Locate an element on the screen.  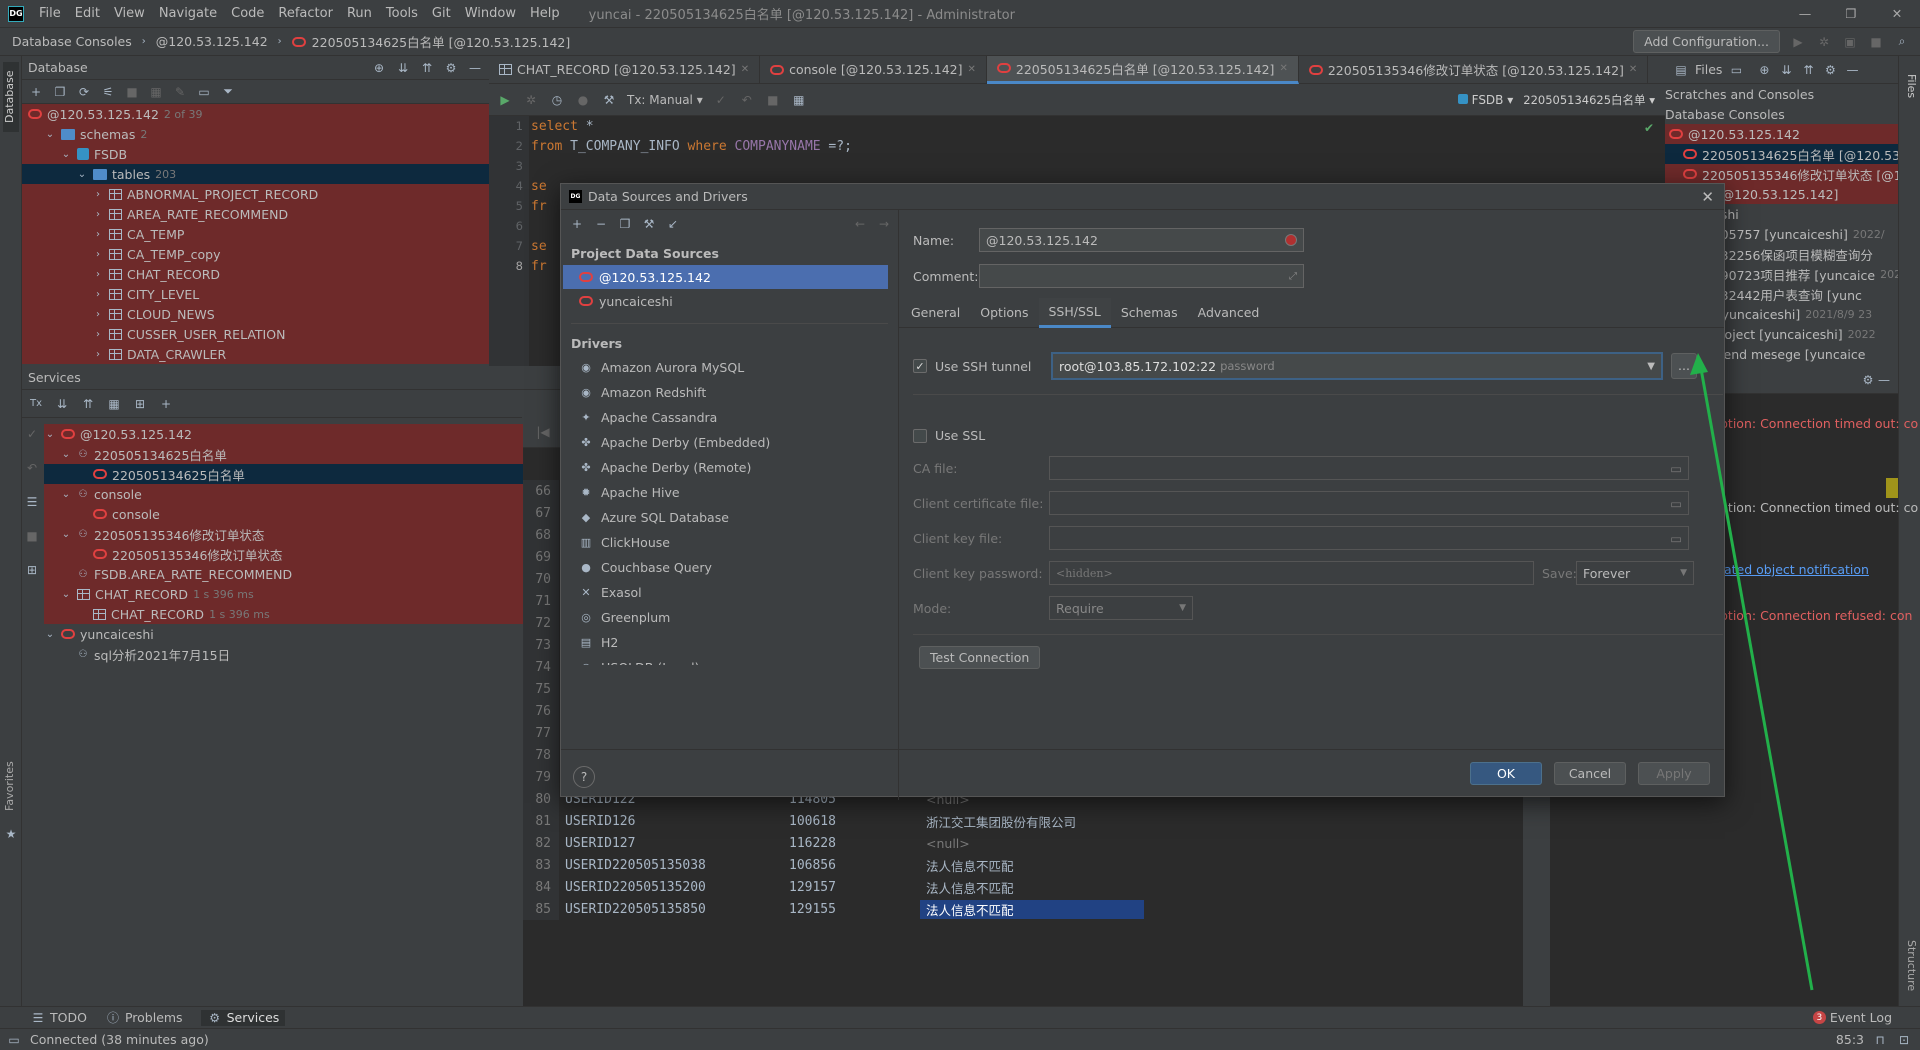
table-item: › AREA_RATE_RECOMMEND is located at coordinates (255, 214).